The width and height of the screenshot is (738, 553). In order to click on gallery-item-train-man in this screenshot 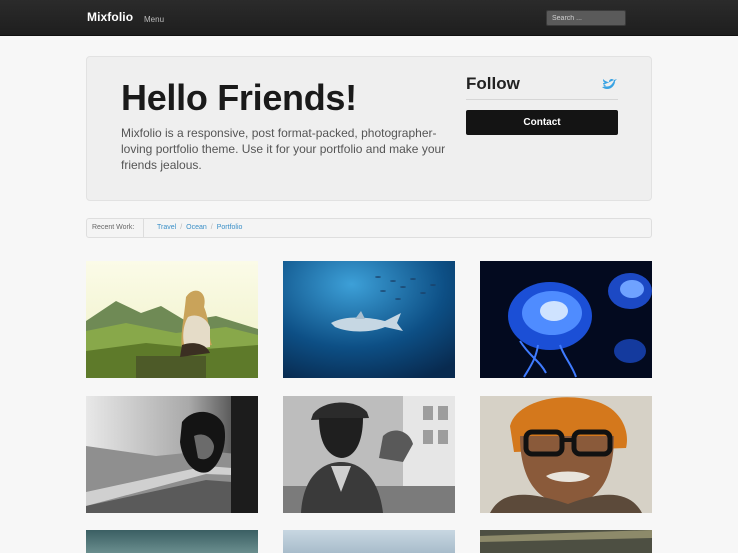, I will do `click(172, 454)`.